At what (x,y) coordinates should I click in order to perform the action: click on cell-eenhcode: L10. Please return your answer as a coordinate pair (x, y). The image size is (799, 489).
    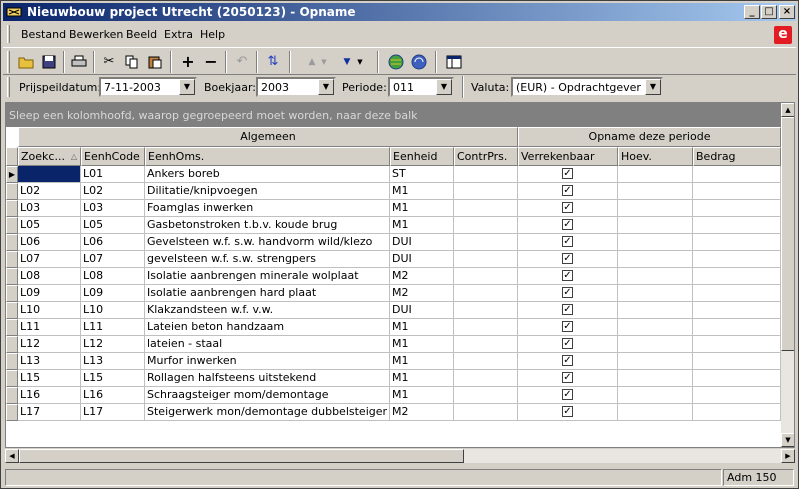
    Looking at the image, I should click on (113, 310).